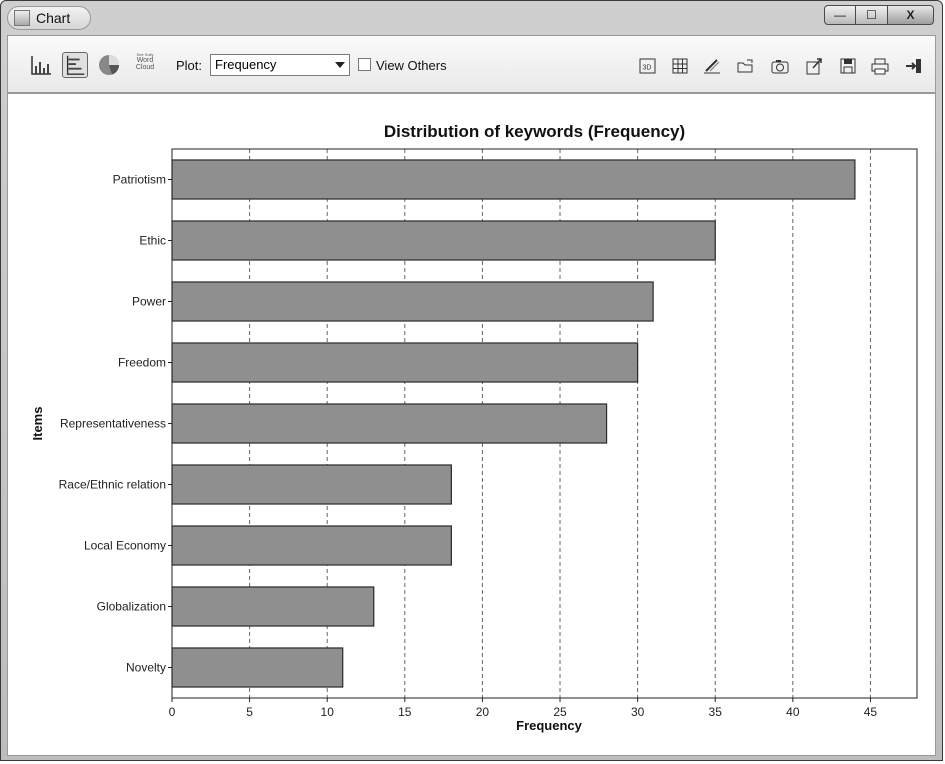 This screenshot has height=764, width=945. I want to click on x-tick-label: 0, so click(172, 712).